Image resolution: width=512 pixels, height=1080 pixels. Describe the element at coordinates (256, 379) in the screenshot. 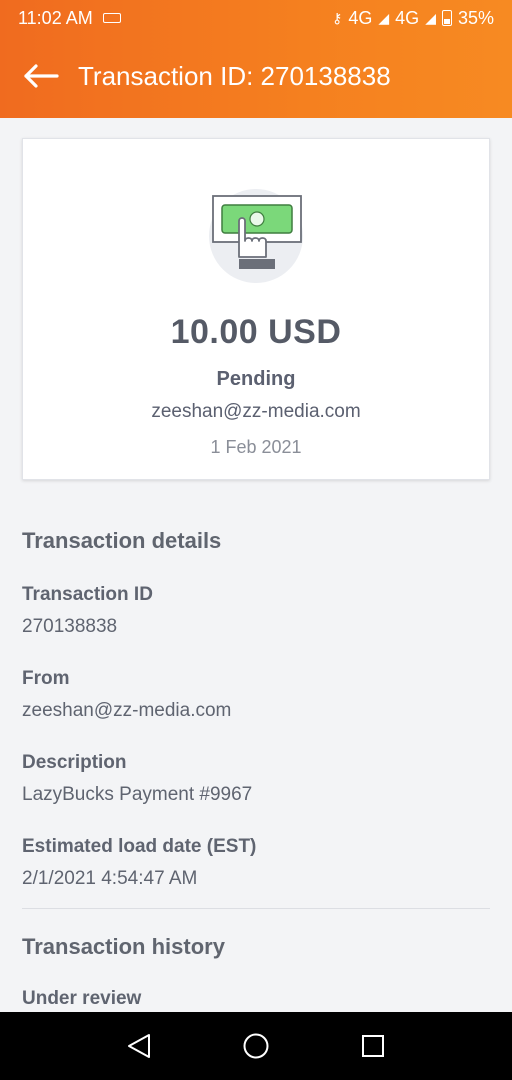

I see `transaction-status: Pending` at that location.